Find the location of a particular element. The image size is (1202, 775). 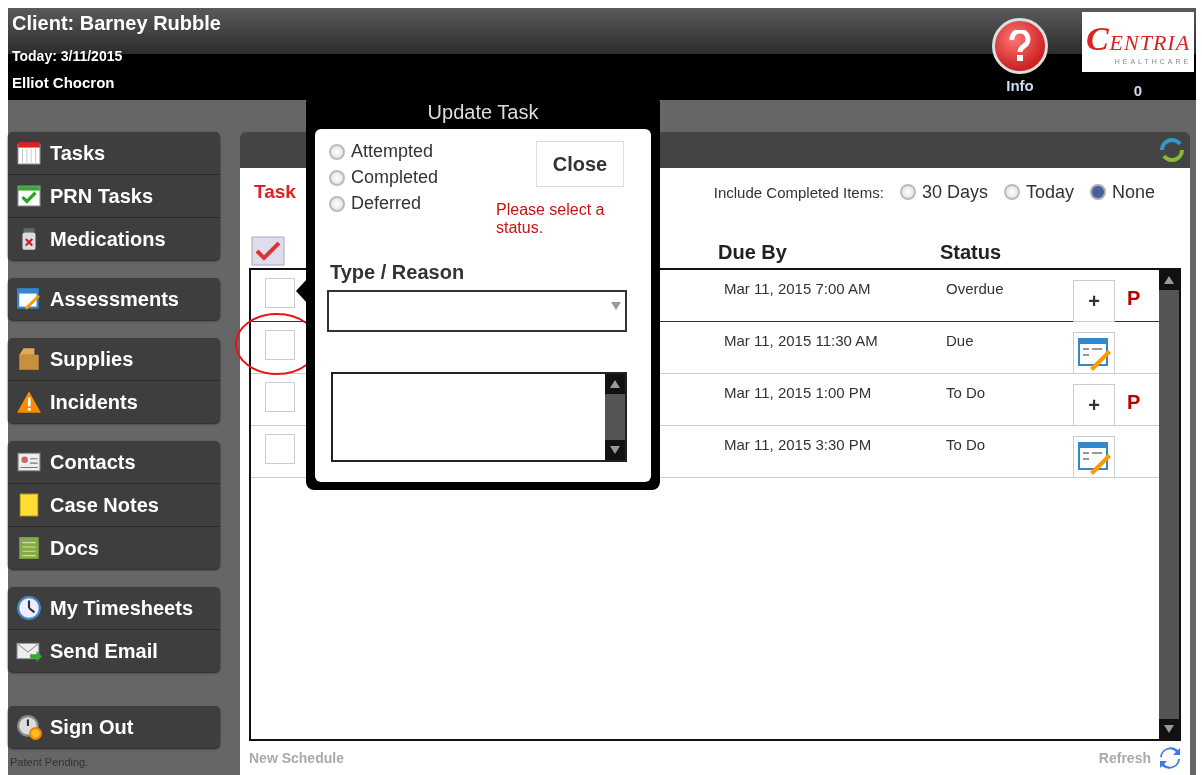

nav-item: Medications is located at coordinates (114, 239).